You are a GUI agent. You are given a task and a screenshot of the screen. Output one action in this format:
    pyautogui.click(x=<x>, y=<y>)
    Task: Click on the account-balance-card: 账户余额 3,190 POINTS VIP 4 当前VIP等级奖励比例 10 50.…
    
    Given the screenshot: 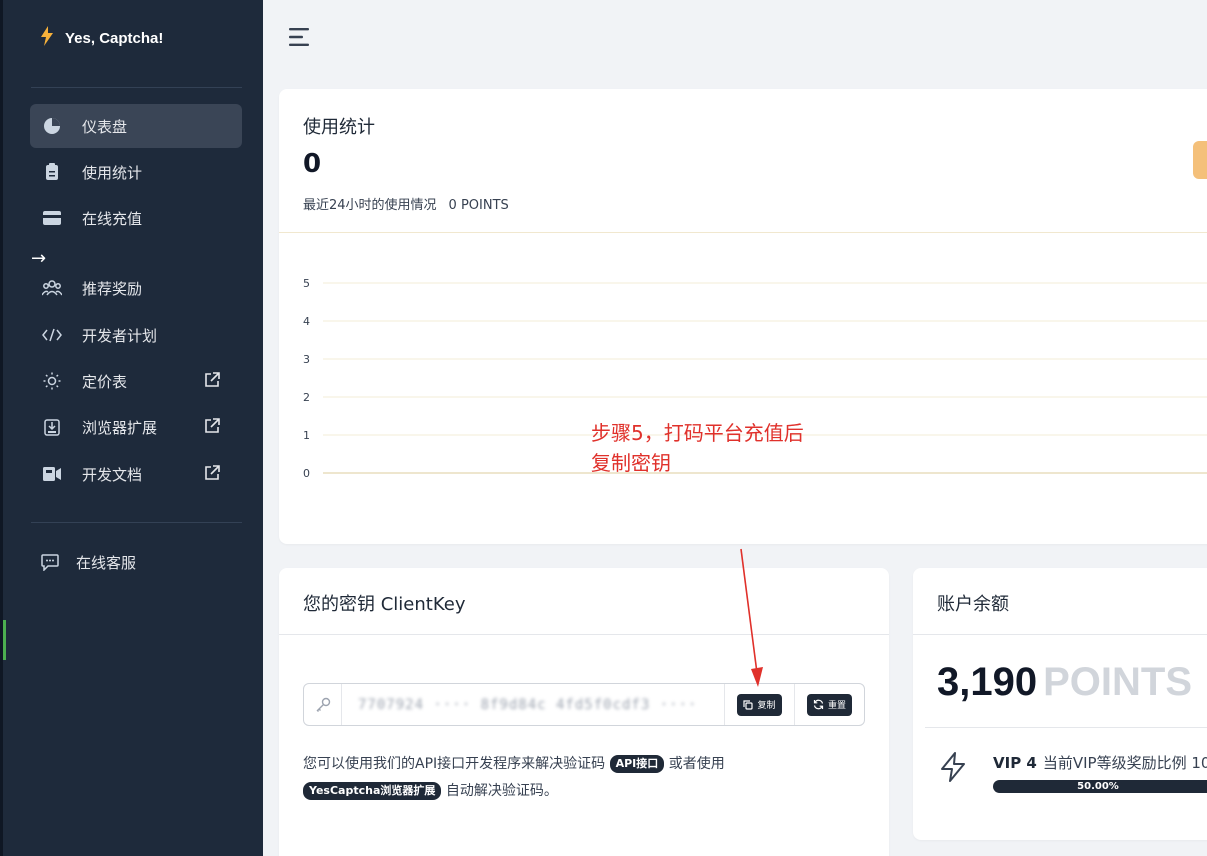 What is the action you would take?
    pyautogui.click(x=1060, y=704)
    